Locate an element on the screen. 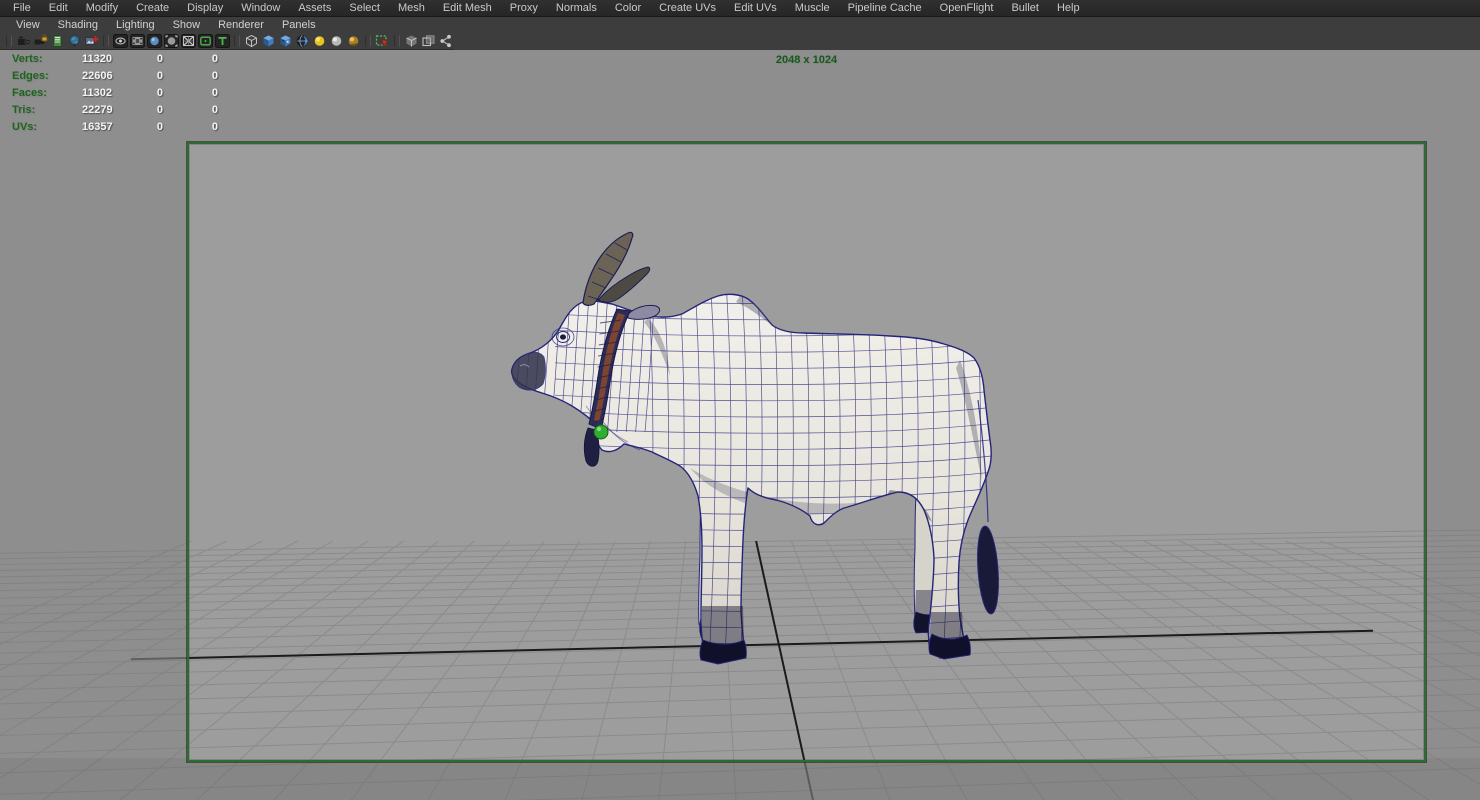 The image size is (1480, 800). menu-item-create-uvs: Create UVs is located at coordinates (687, 8).